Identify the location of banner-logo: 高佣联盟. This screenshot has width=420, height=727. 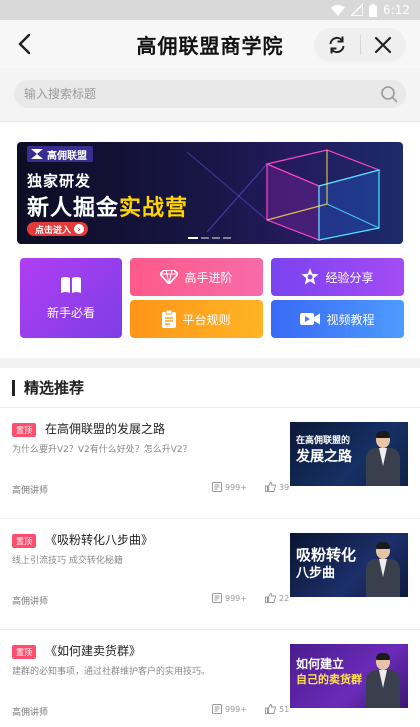
(60, 154).